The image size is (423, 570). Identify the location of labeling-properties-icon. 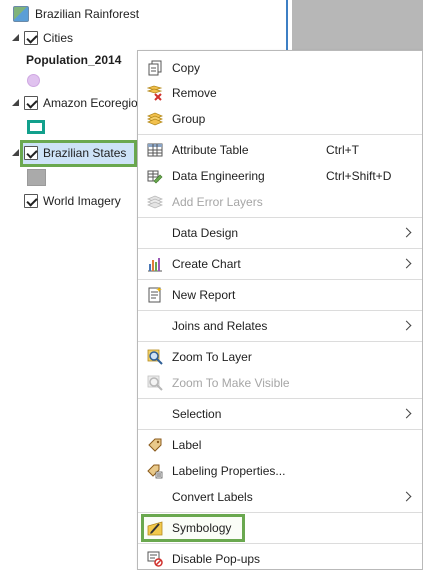
(155, 471).